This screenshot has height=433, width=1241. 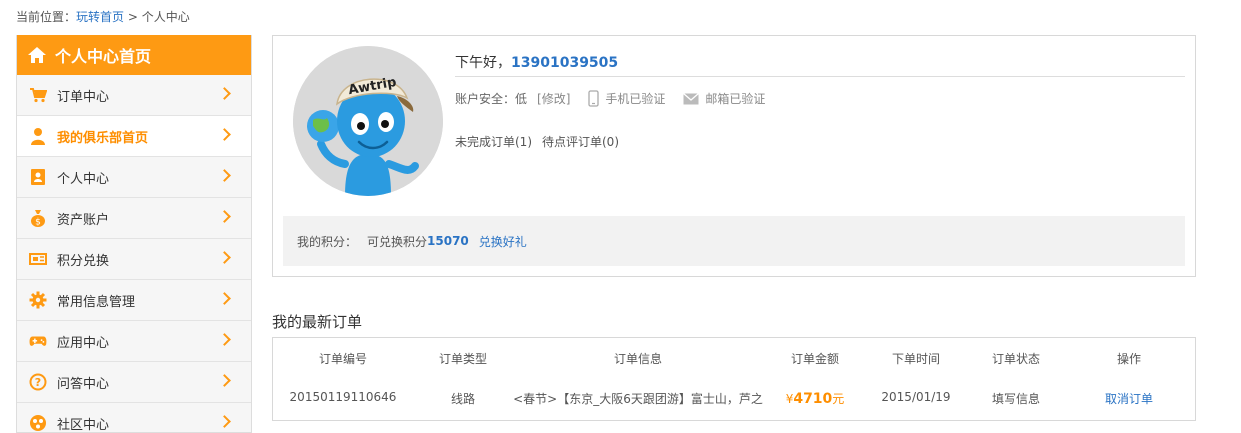 What do you see at coordinates (820, 76) in the screenshot?
I see `divider` at bounding box center [820, 76].